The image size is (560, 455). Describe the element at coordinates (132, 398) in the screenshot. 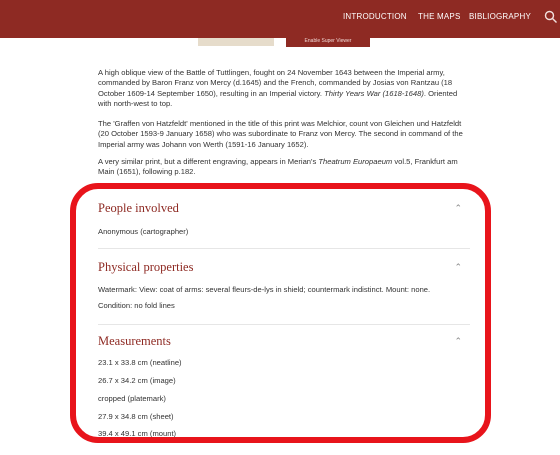

I see `list-item: cropped (platemark)` at that location.